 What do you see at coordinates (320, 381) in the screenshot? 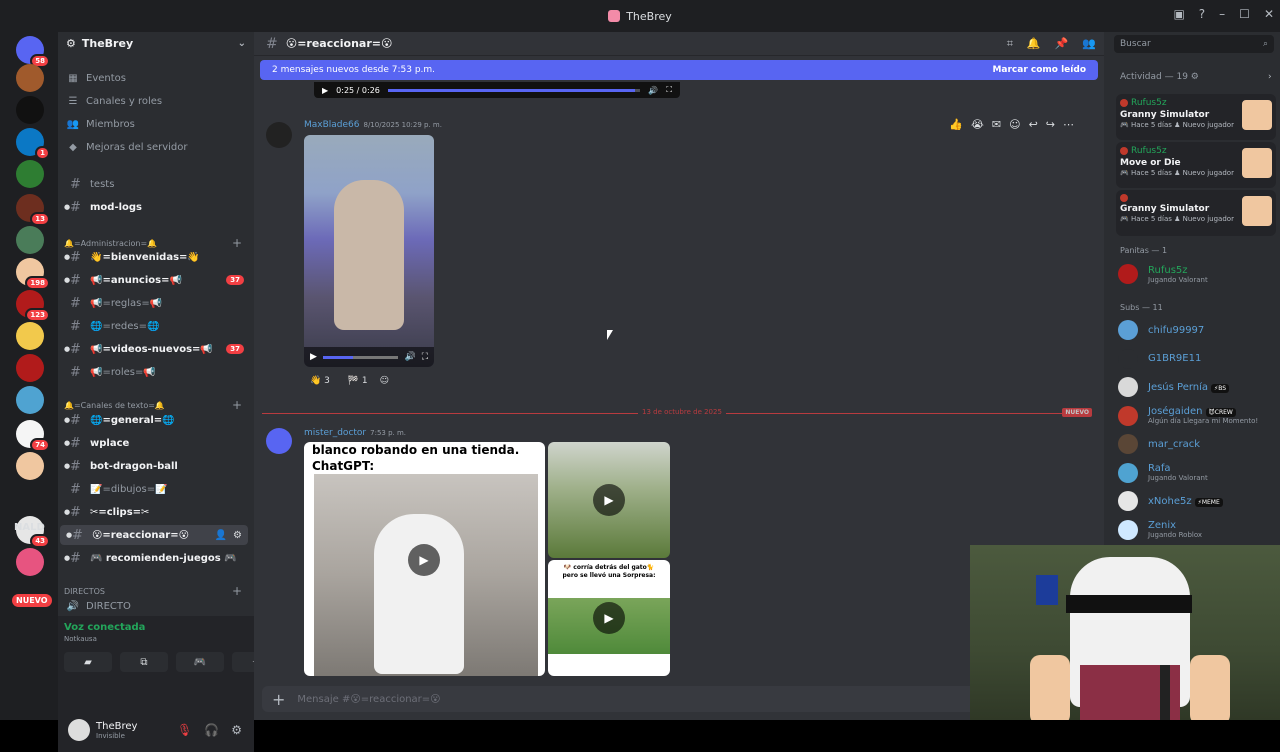
I see `reaction-wave: 👋 3` at bounding box center [320, 381].